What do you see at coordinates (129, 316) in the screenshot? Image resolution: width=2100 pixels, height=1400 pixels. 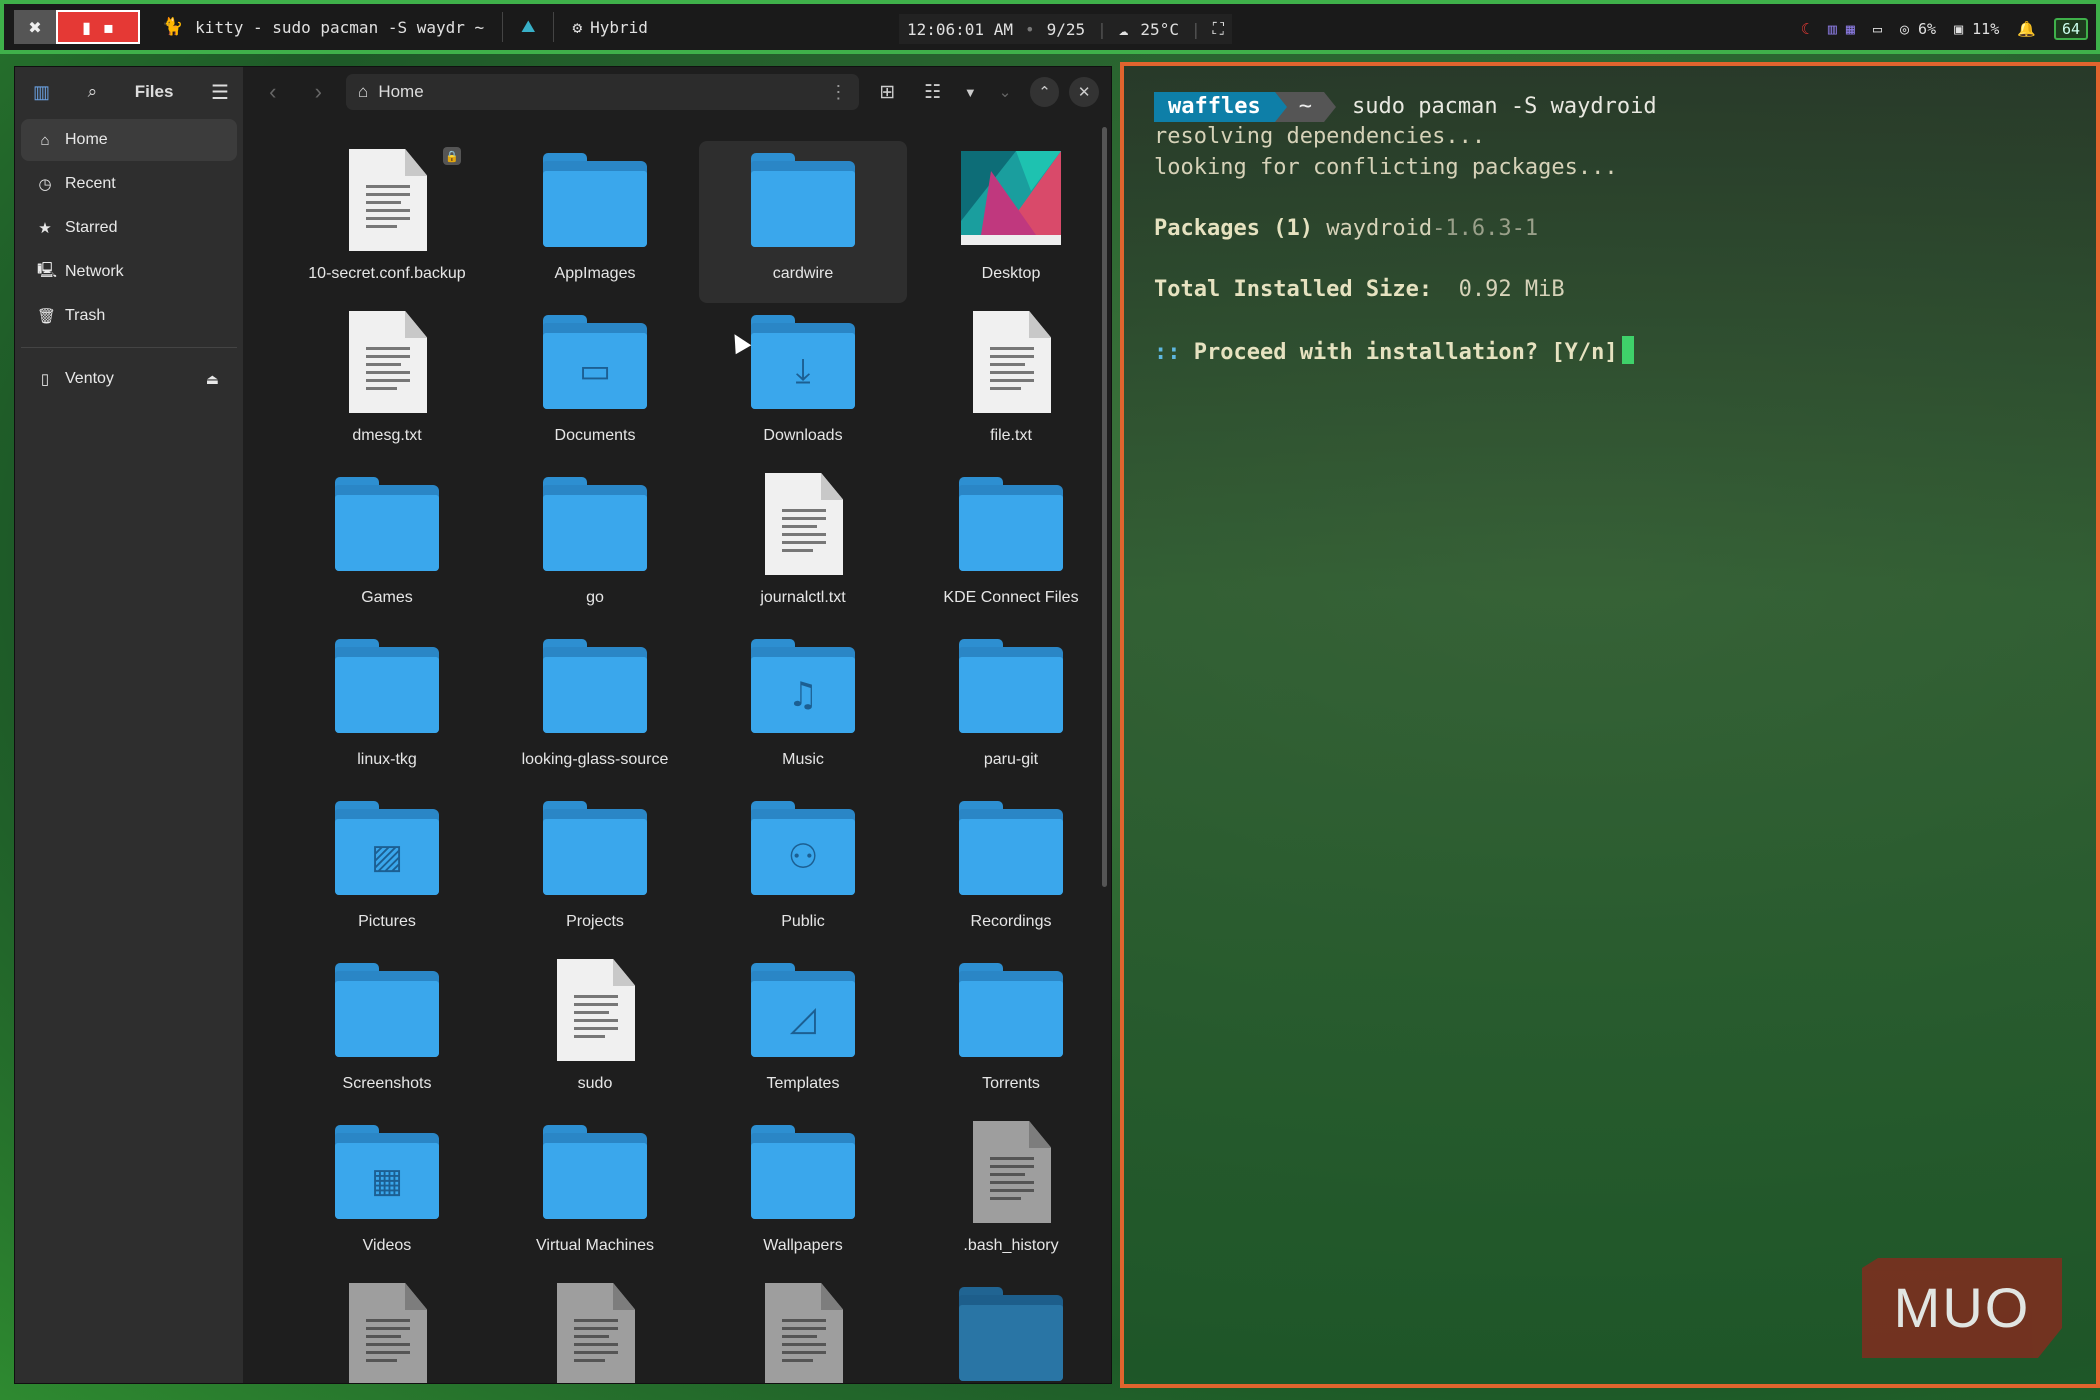 I see `sidebar-item-trash: 🗑 Trash` at bounding box center [129, 316].